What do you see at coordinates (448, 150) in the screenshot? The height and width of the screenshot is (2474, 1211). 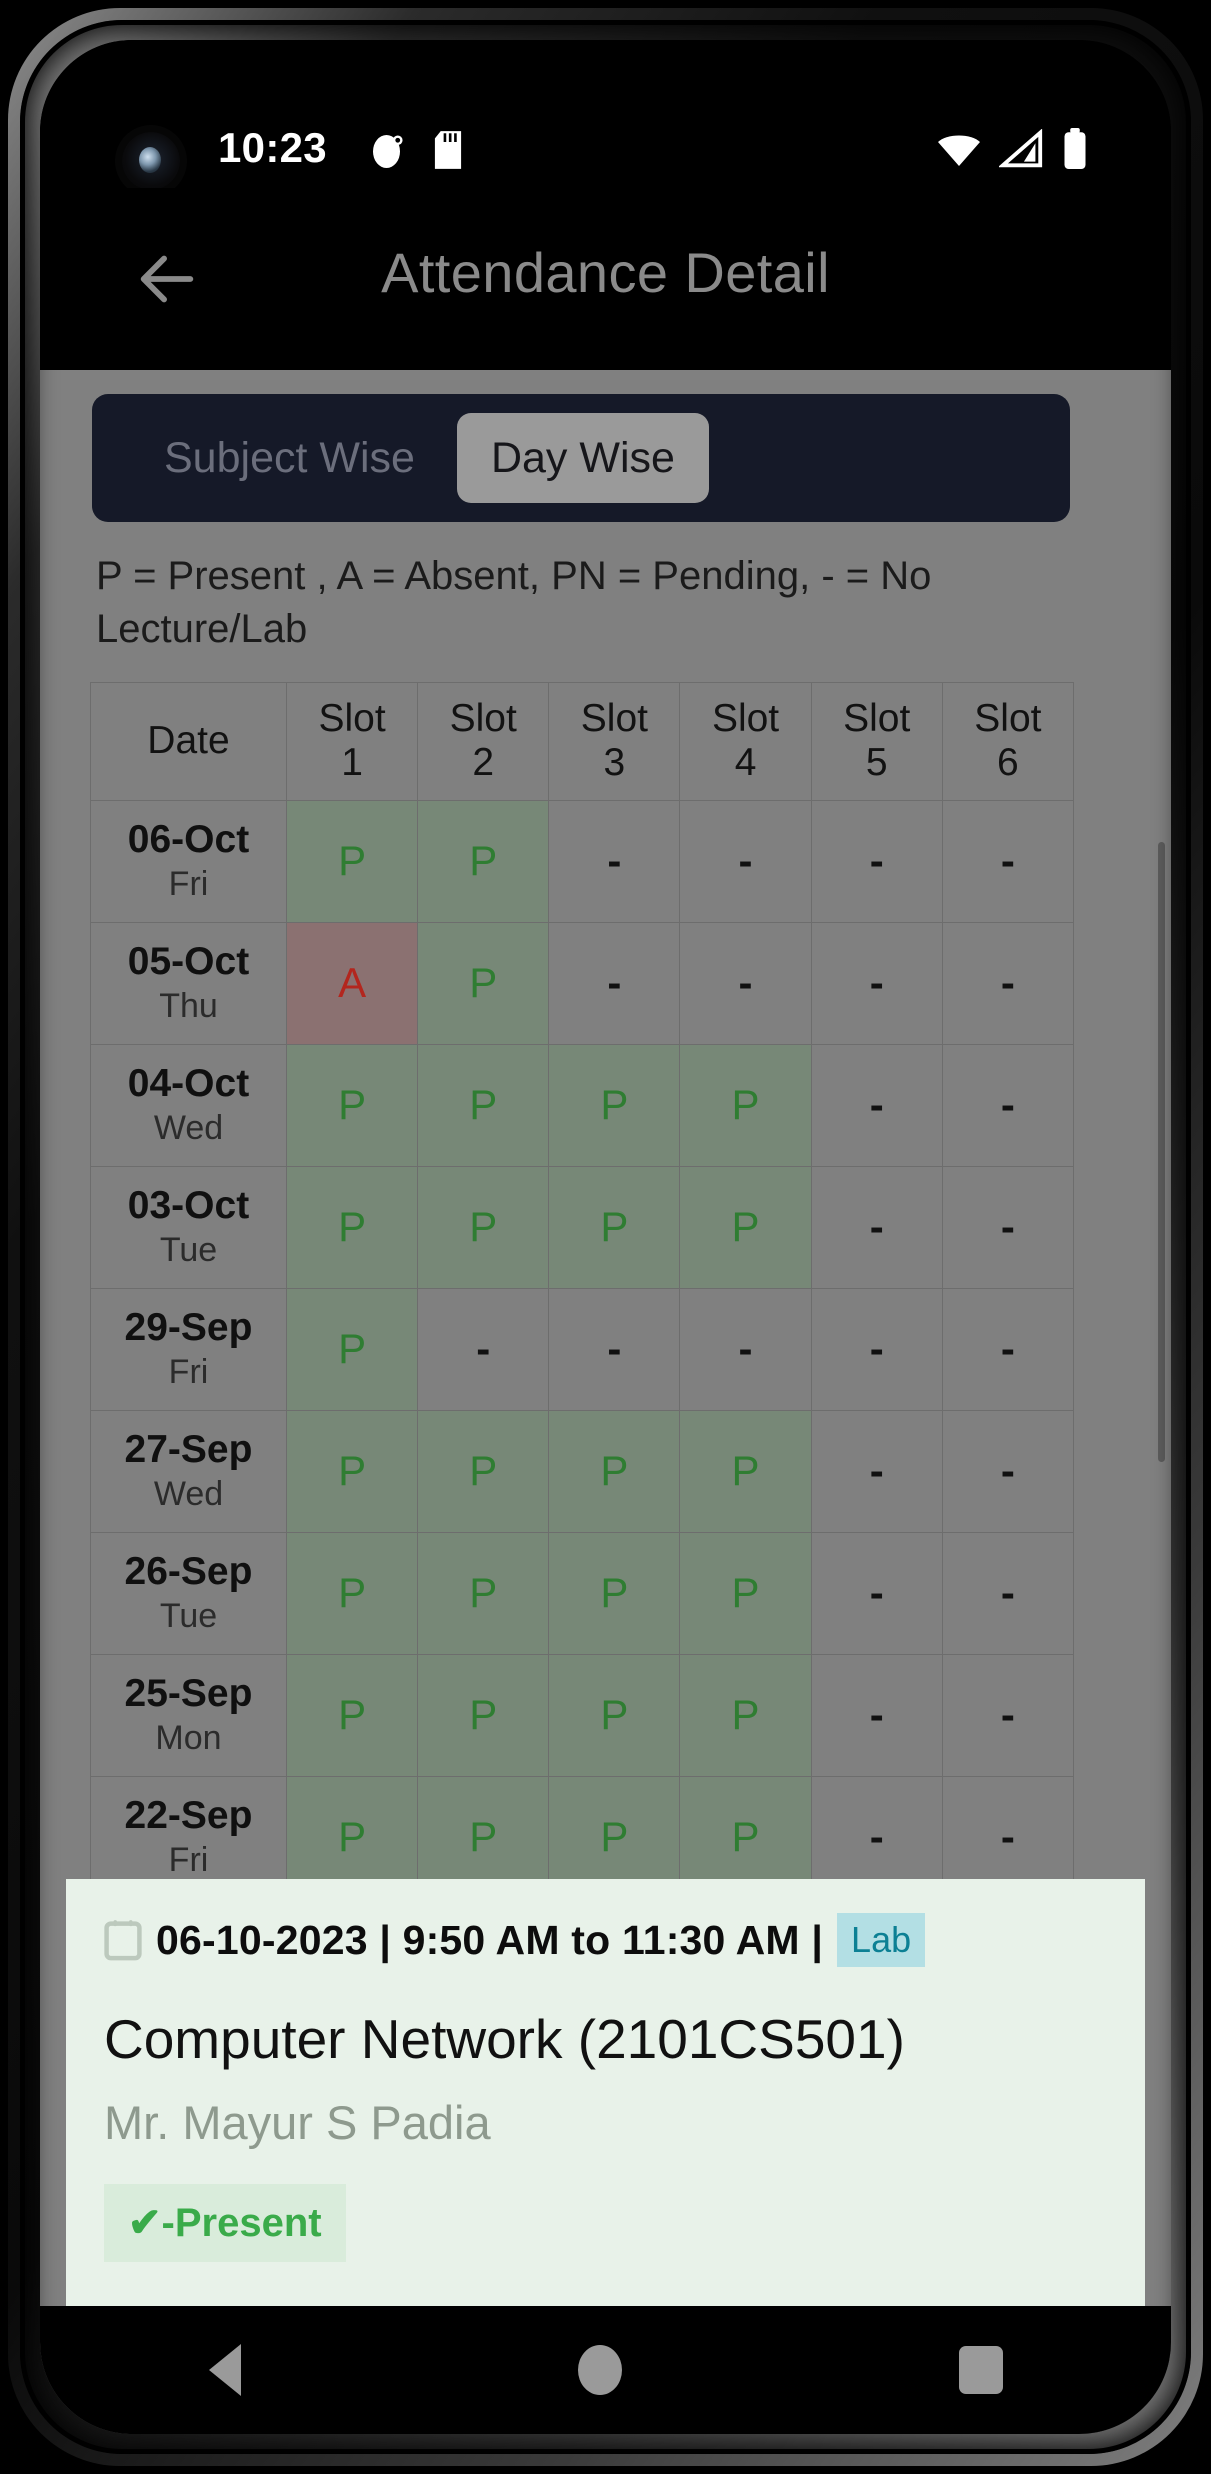 I see `sd-card-icon` at bounding box center [448, 150].